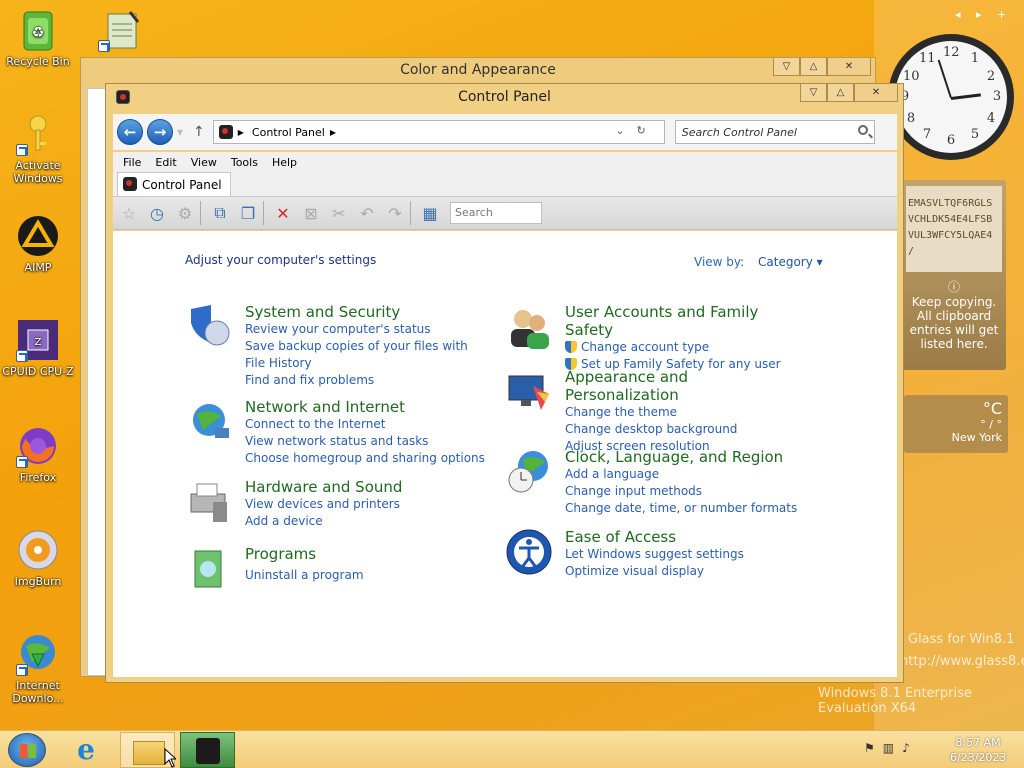 Image resolution: width=1024 pixels, height=768 pixels. I want to click on clock-time: 8:57 AM, so click(978, 742).